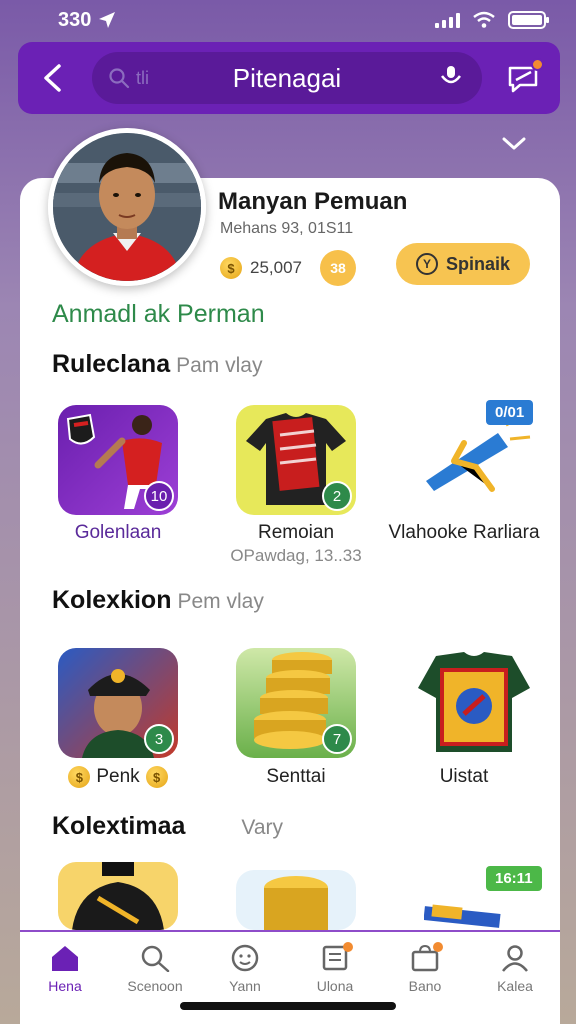 This screenshot has width=576, height=1024. I want to click on microphone-icon, so click(451, 78).